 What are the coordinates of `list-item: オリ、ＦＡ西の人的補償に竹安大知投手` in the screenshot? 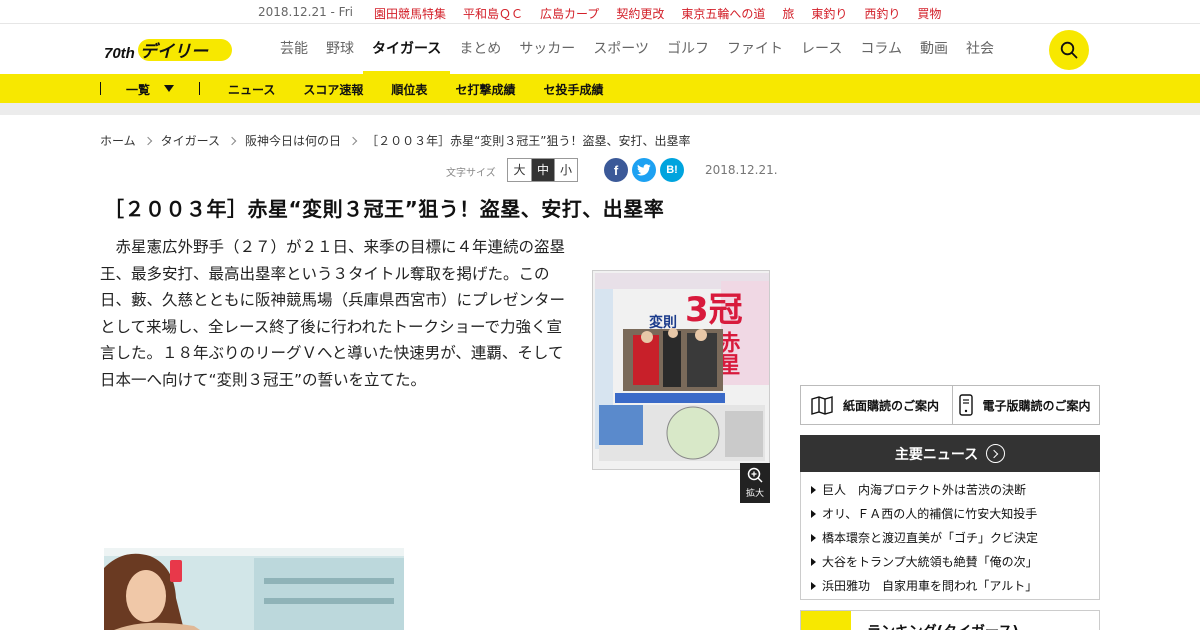 It's located at (955, 514).